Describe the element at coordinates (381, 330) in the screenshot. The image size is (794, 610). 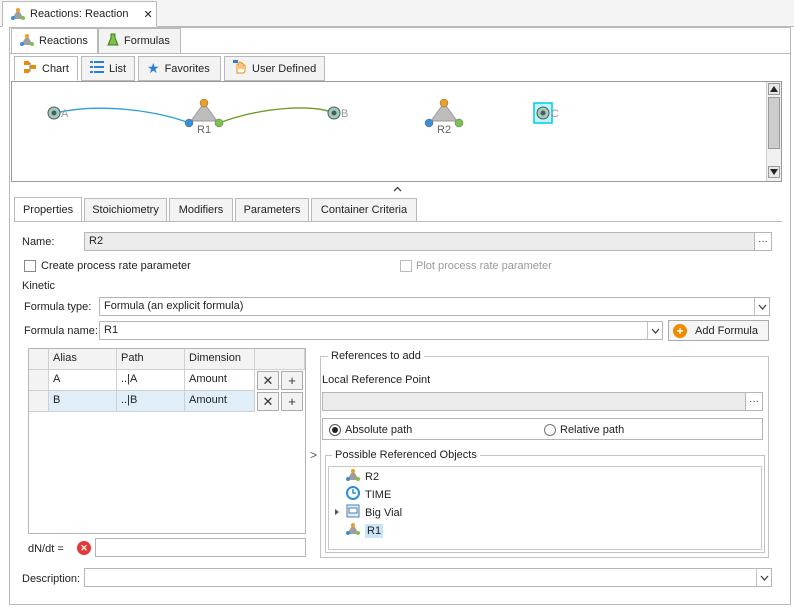
I see `formula-name-select: R1` at that location.